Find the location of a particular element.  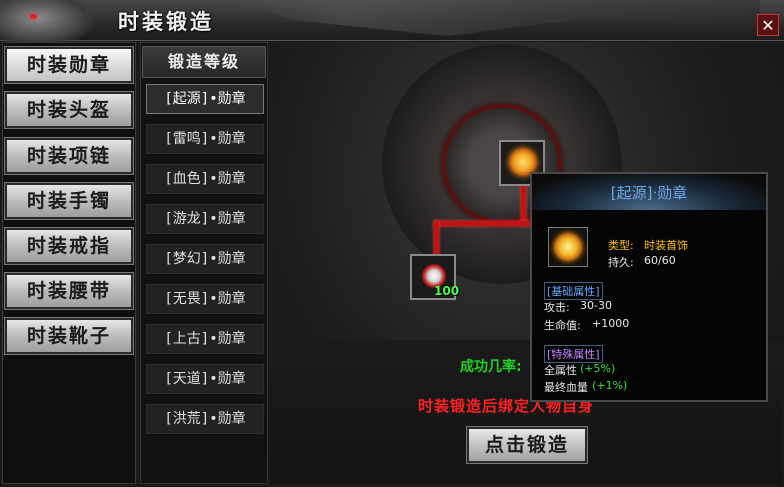

nav-boots: 时装靴子 is located at coordinates (69, 336).